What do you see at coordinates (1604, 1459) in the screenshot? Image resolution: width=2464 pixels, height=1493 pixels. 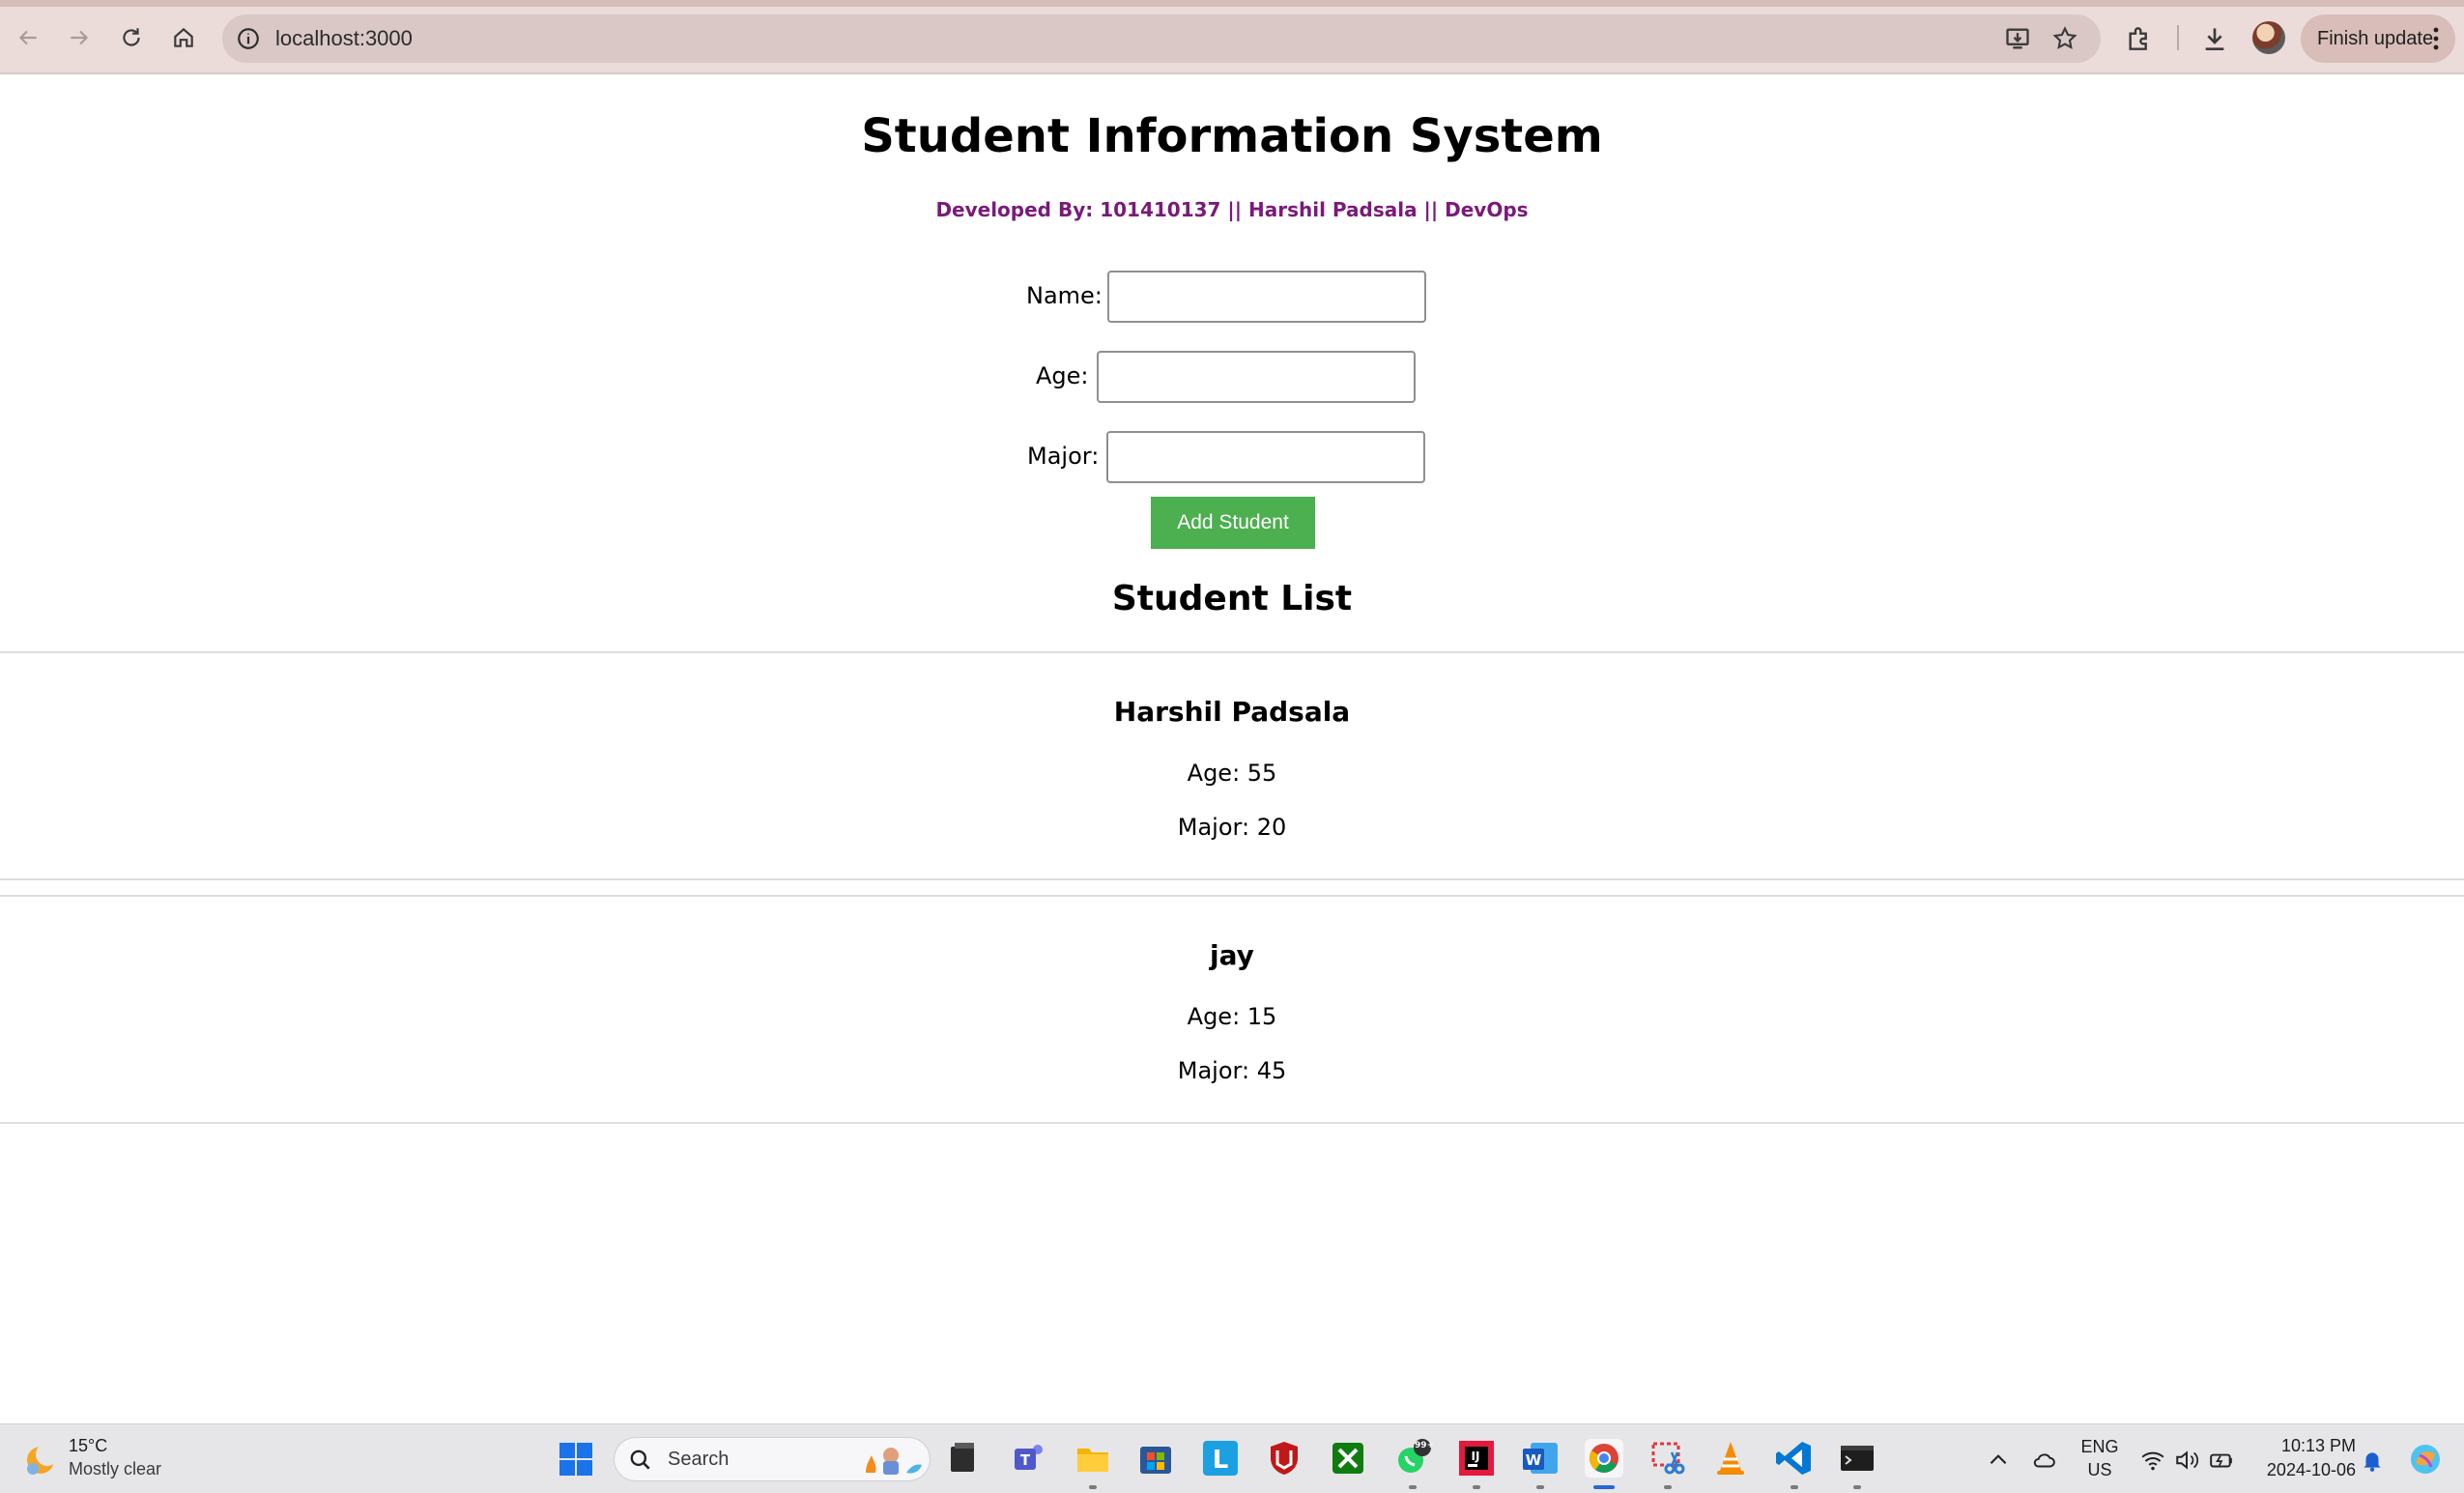 I see `chrome-icon` at bounding box center [1604, 1459].